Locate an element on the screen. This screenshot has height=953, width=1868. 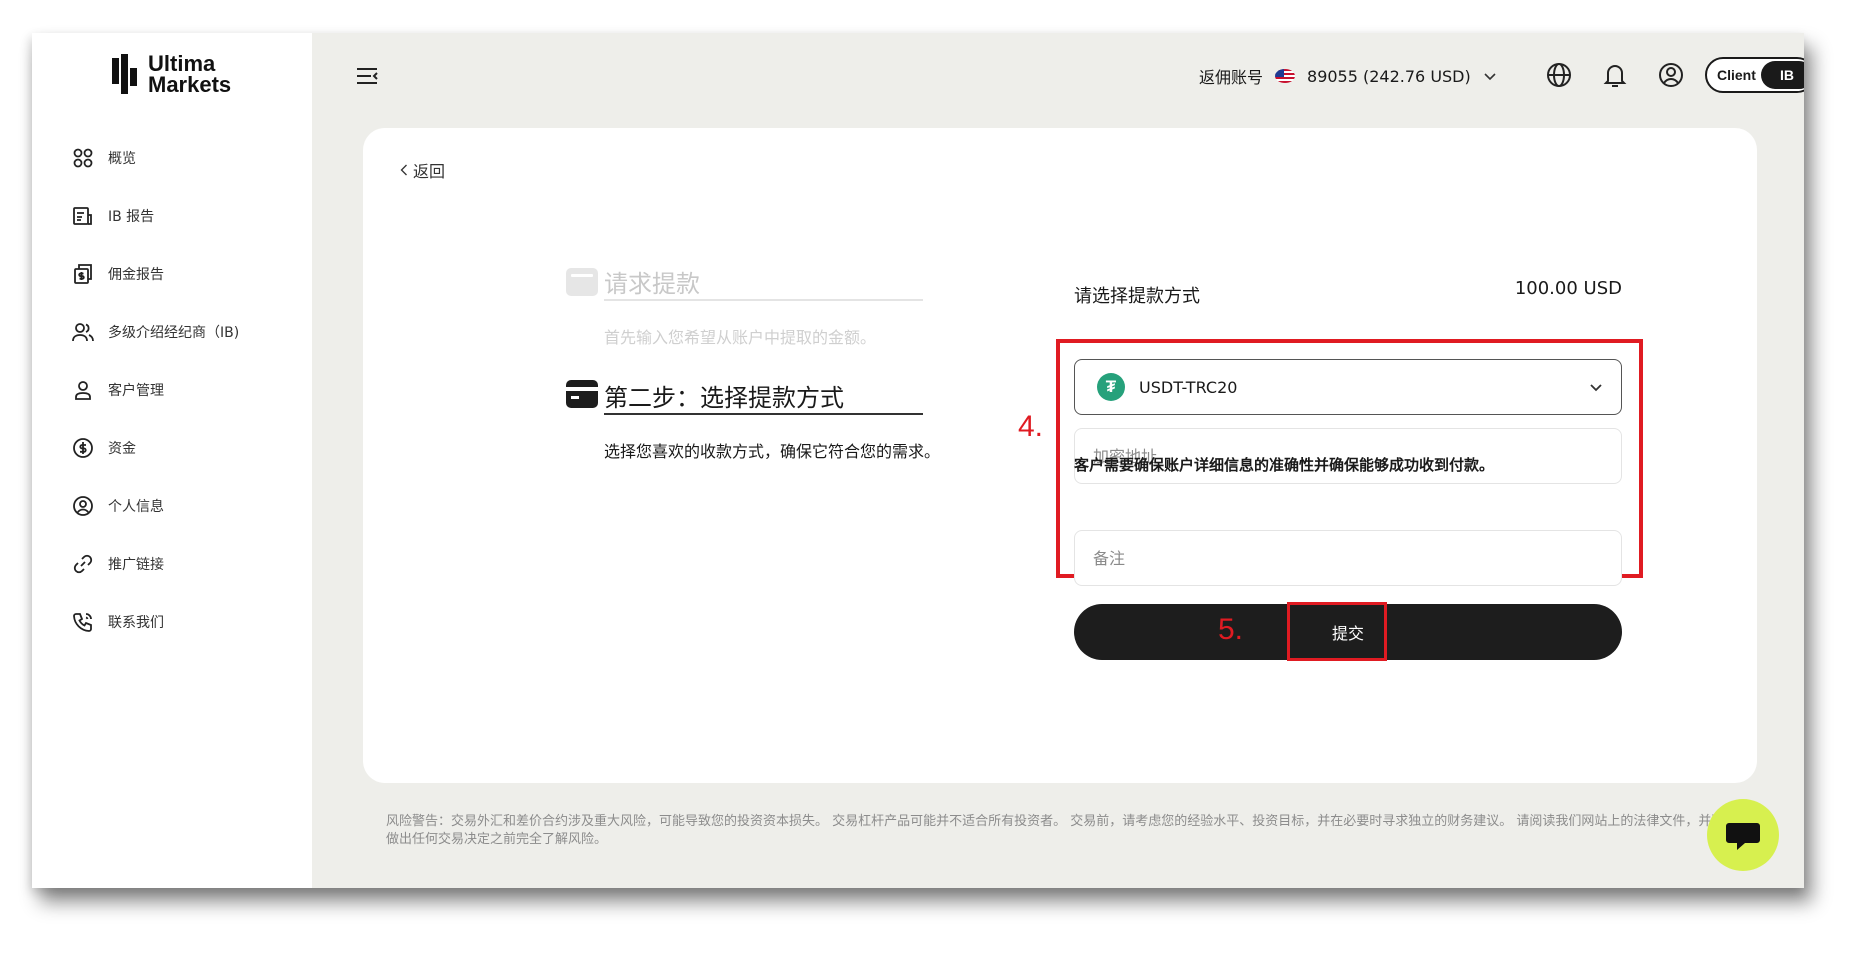
logo-text-line1: Ultima is located at coordinates (182, 63).